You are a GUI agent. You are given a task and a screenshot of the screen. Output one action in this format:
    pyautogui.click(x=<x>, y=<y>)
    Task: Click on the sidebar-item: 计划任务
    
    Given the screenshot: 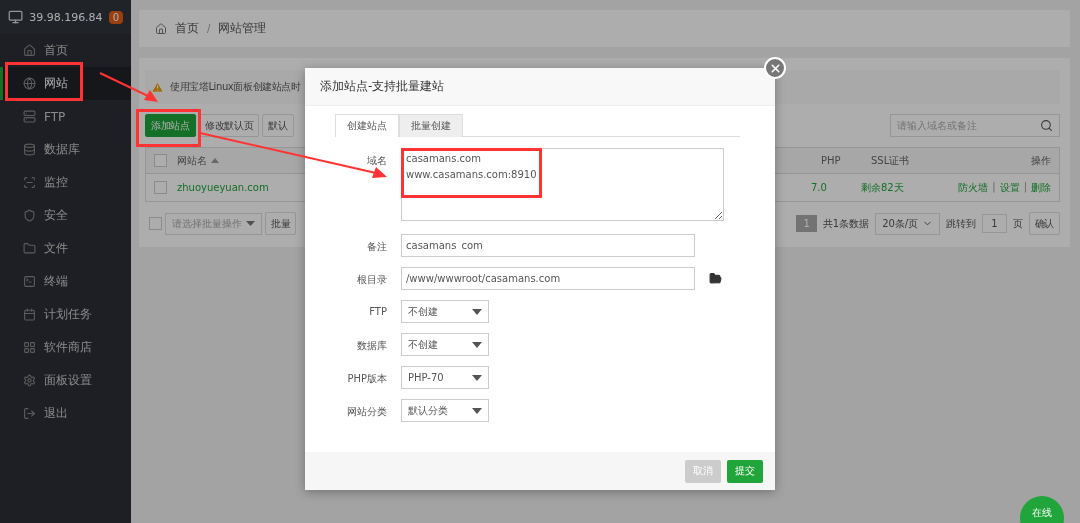 What is the action you would take?
    pyautogui.click(x=65, y=314)
    